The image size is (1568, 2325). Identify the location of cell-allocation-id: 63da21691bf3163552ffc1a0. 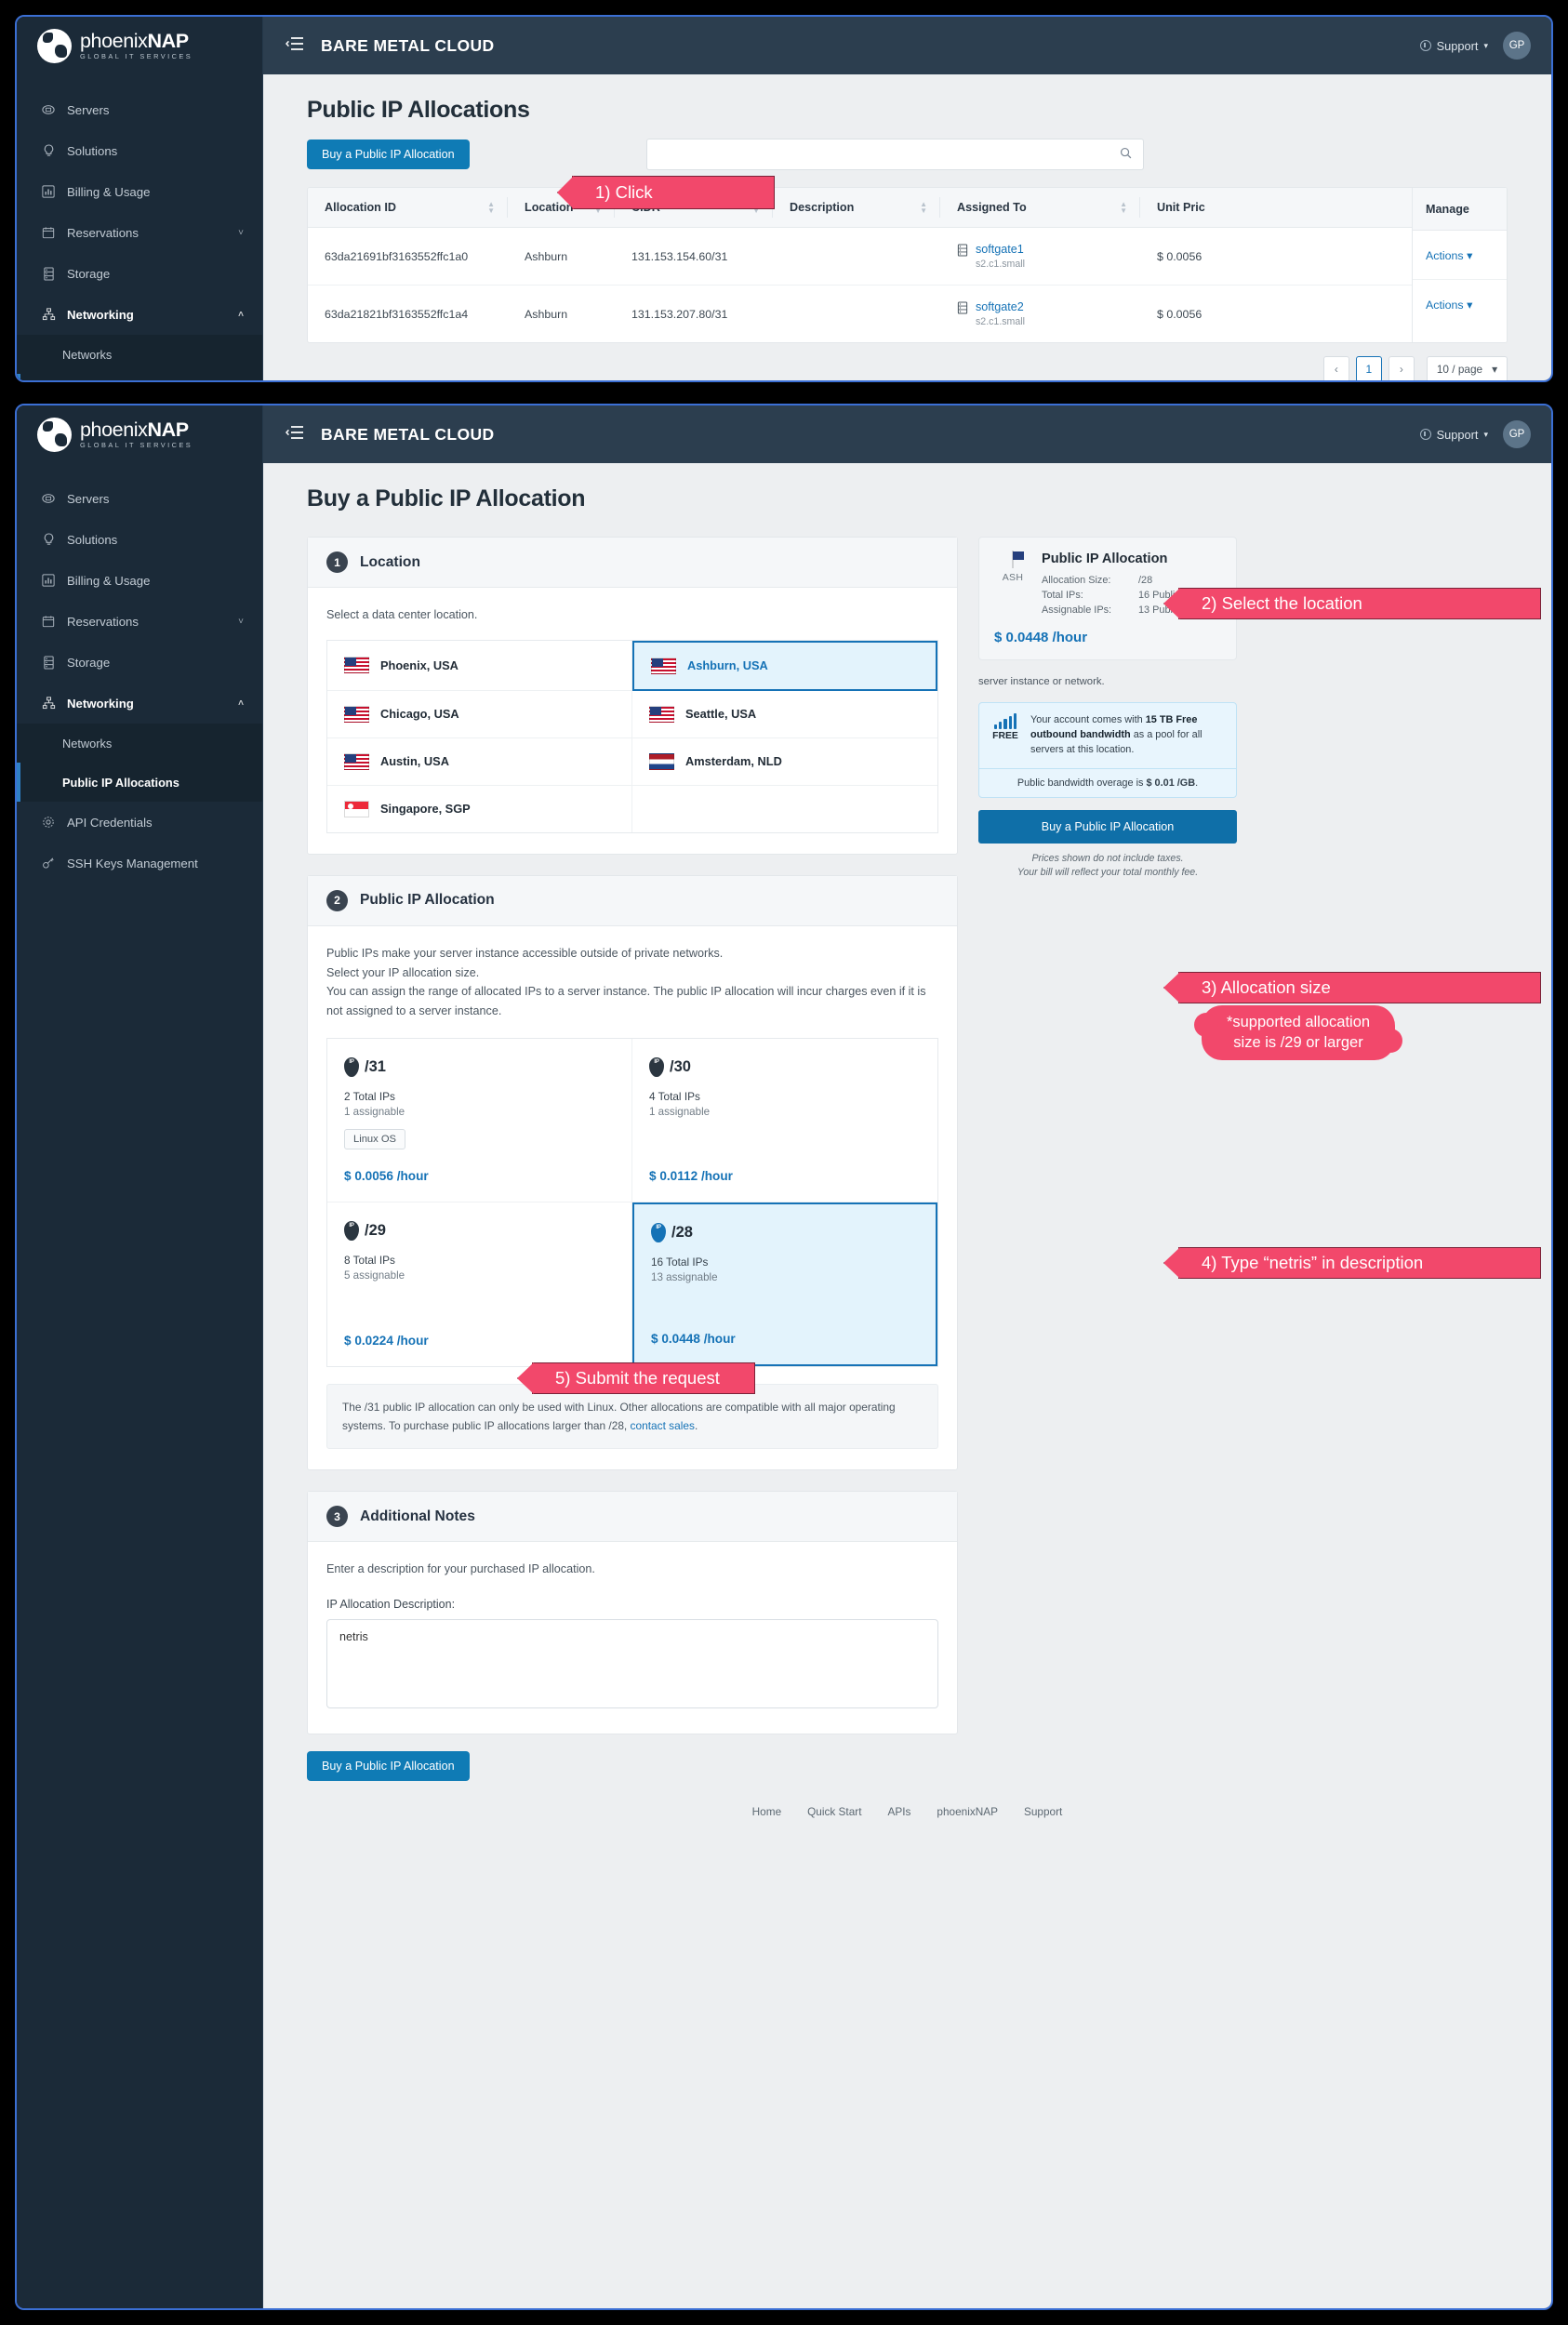
(408, 256).